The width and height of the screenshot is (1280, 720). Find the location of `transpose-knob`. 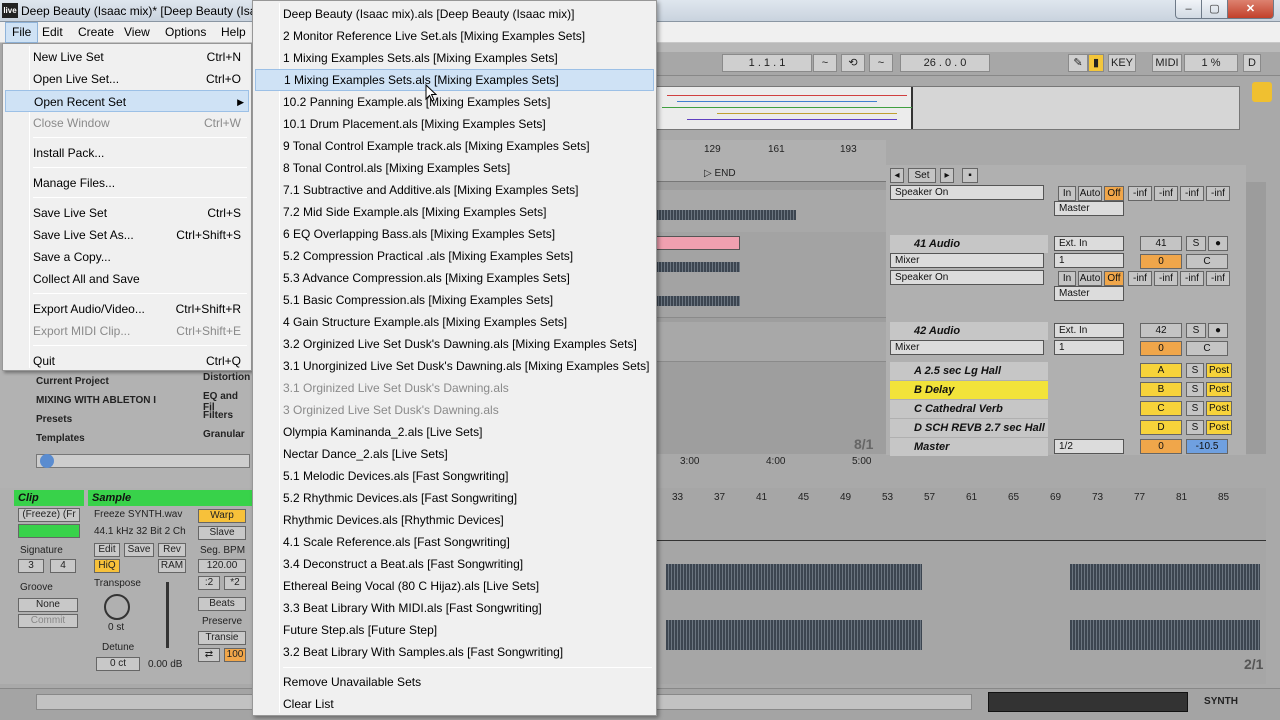

transpose-knob is located at coordinates (117, 607).